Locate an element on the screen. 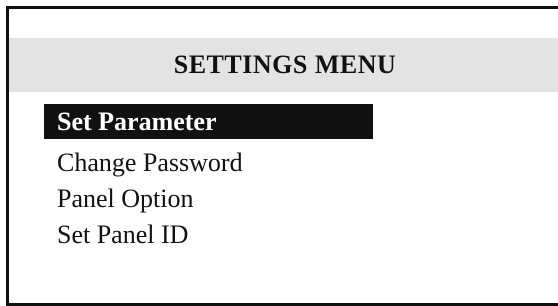 This screenshot has height=306, width=558. menu-item-set-panel-id: Set Panel ID is located at coordinates (208, 234).